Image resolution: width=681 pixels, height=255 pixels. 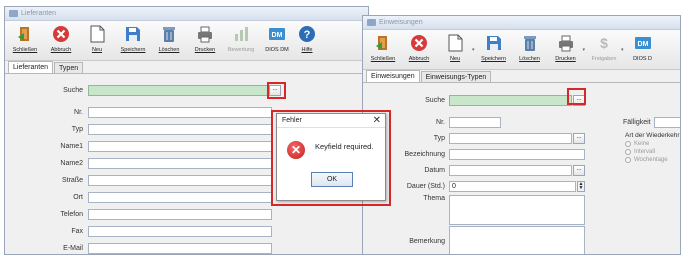 What do you see at coordinates (331, 157) in the screenshot?
I see `error-dialog: Fehler ✕ ✕ Keyfield required. OK` at bounding box center [331, 157].